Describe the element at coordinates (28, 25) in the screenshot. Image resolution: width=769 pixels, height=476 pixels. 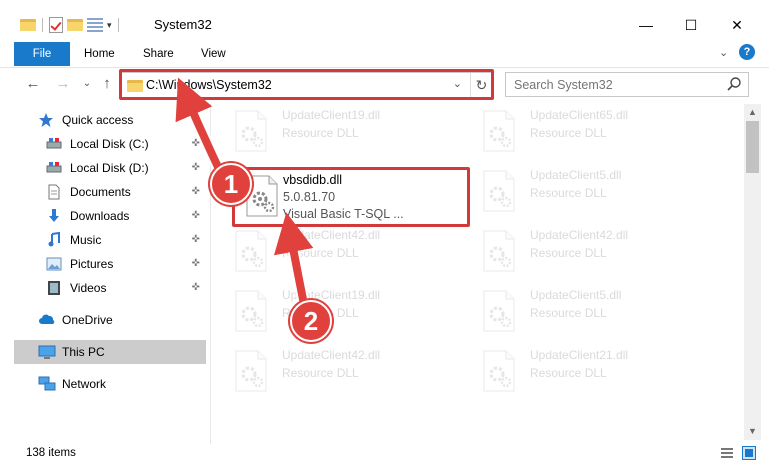
I see `folder-icon` at that location.